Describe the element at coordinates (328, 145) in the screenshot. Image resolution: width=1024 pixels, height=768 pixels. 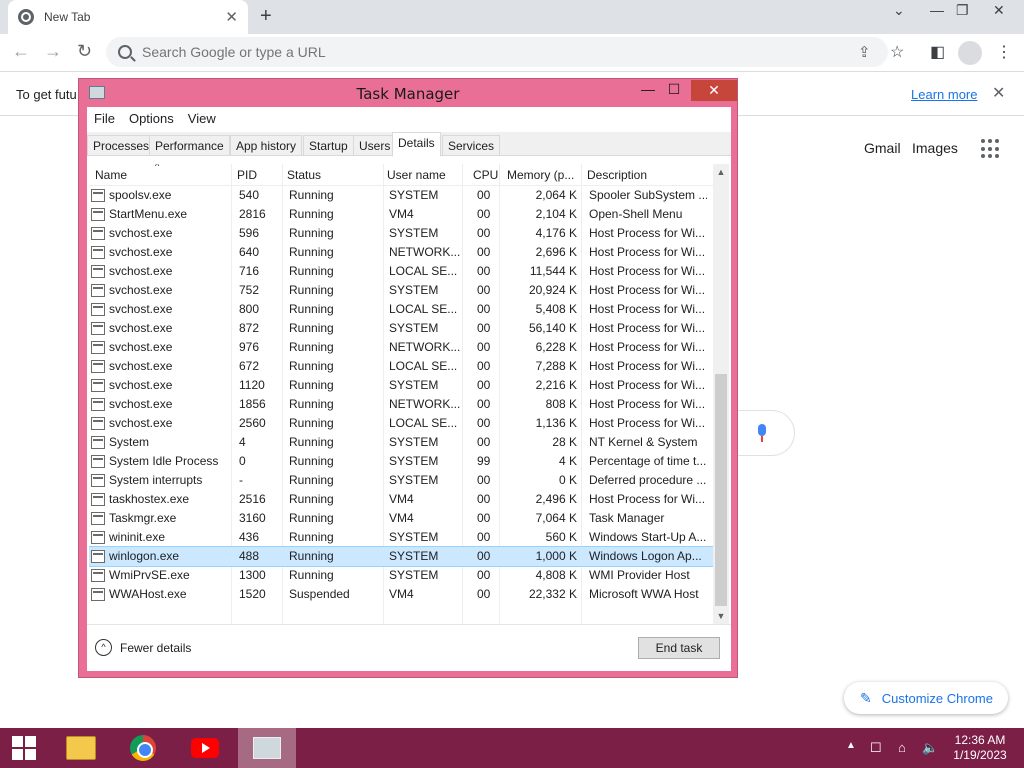
I see `tab-startup: Startup` at that location.